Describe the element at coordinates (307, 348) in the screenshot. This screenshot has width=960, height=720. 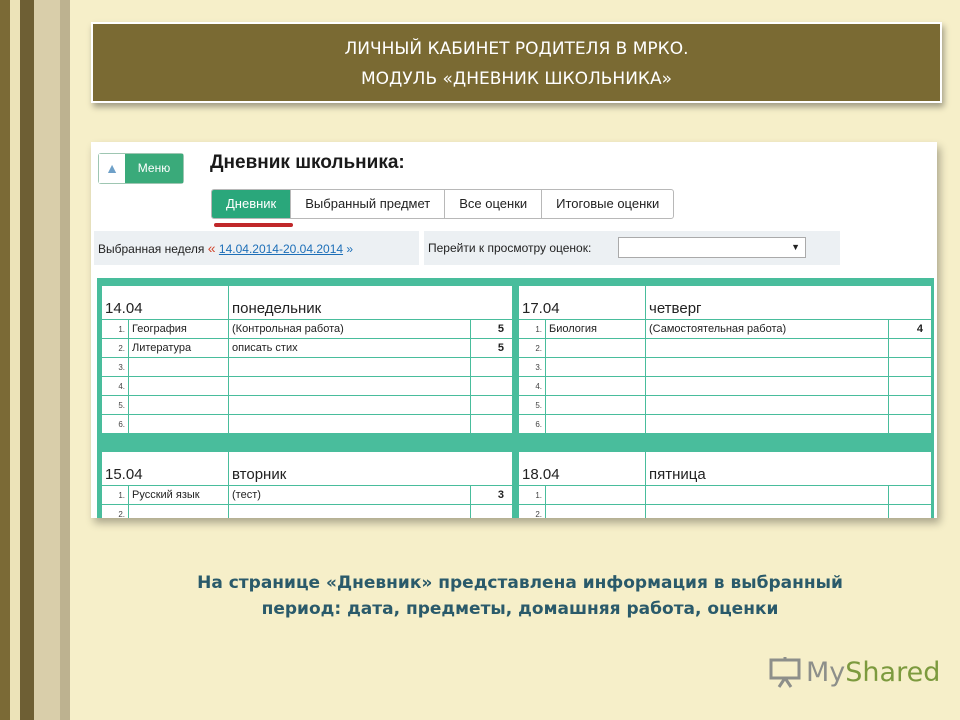
I see `table-row: 2. Литература описать стих 5` at that location.